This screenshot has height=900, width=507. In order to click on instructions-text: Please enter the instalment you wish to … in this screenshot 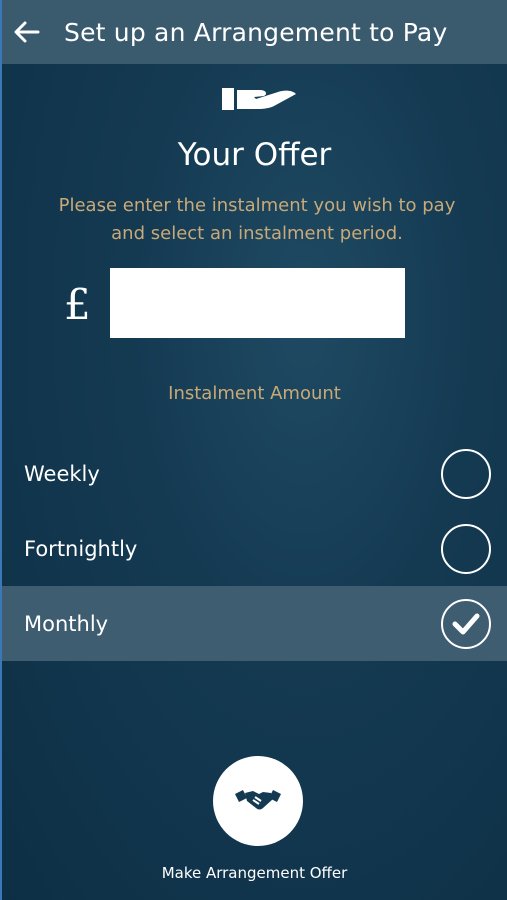, I will do `click(257, 219)`.